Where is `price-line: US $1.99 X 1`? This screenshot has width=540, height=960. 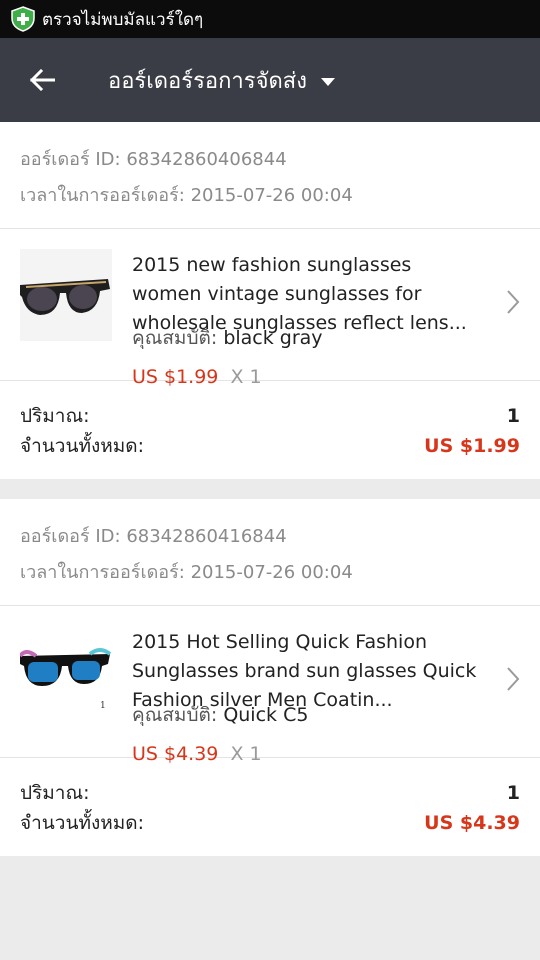
price-line: US $1.99 X 1 is located at coordinates (306, 377).